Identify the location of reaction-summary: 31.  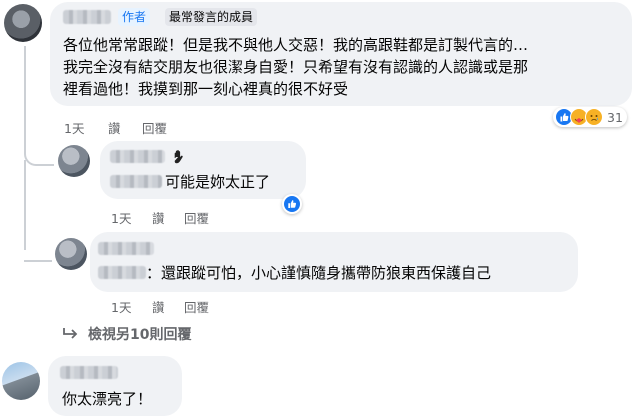
(590, 117).